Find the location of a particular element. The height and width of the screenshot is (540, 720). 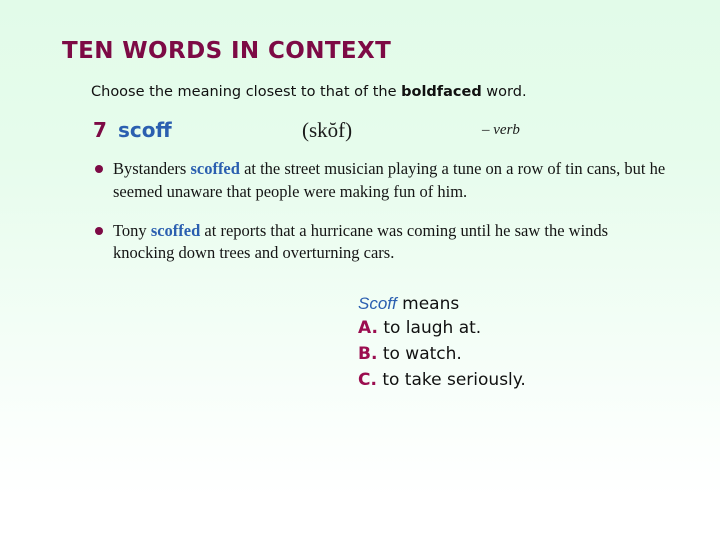

answer-option-c-letter: C. is located at coordinates (367, 379).